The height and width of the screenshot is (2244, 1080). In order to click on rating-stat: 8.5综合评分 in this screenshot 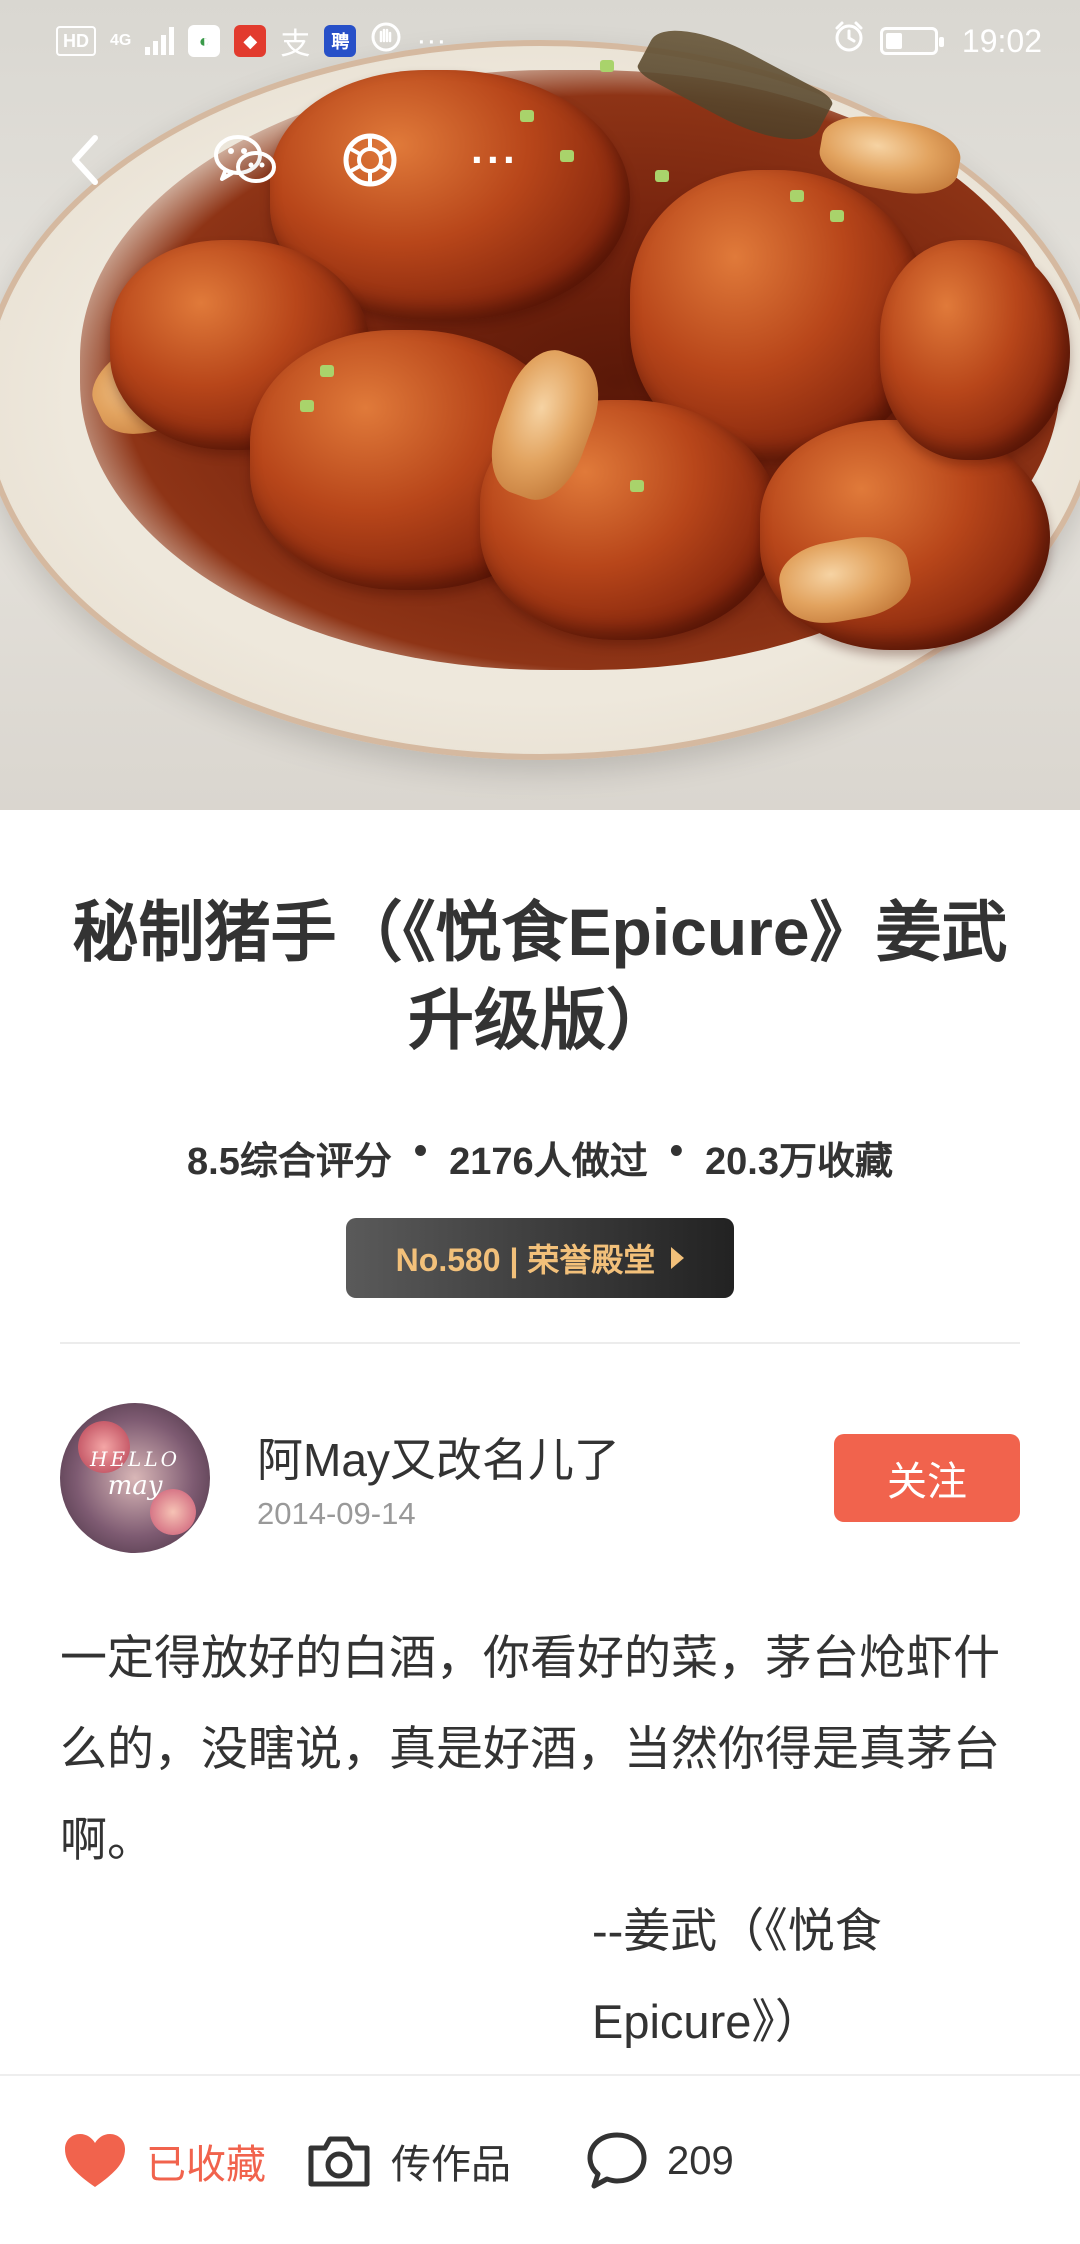, I will do `click(289, 1162)`.